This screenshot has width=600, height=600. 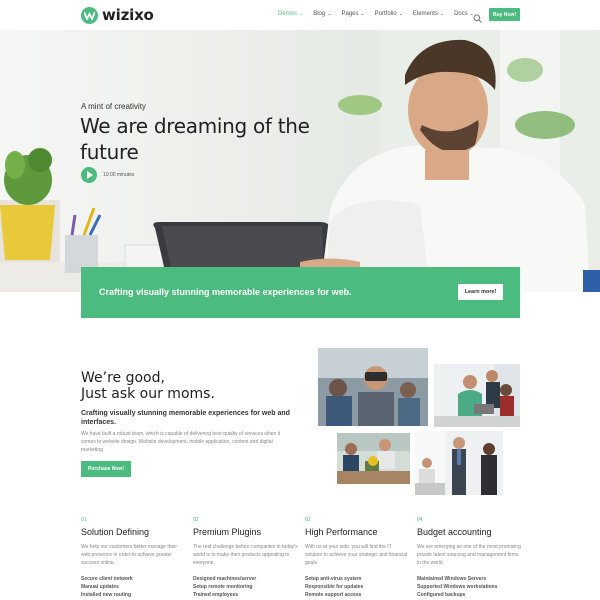 What do you see at coordinates (128, 15) in the screenshot?
I see `logo-text: wizixo` at bounding box center [128, 15].